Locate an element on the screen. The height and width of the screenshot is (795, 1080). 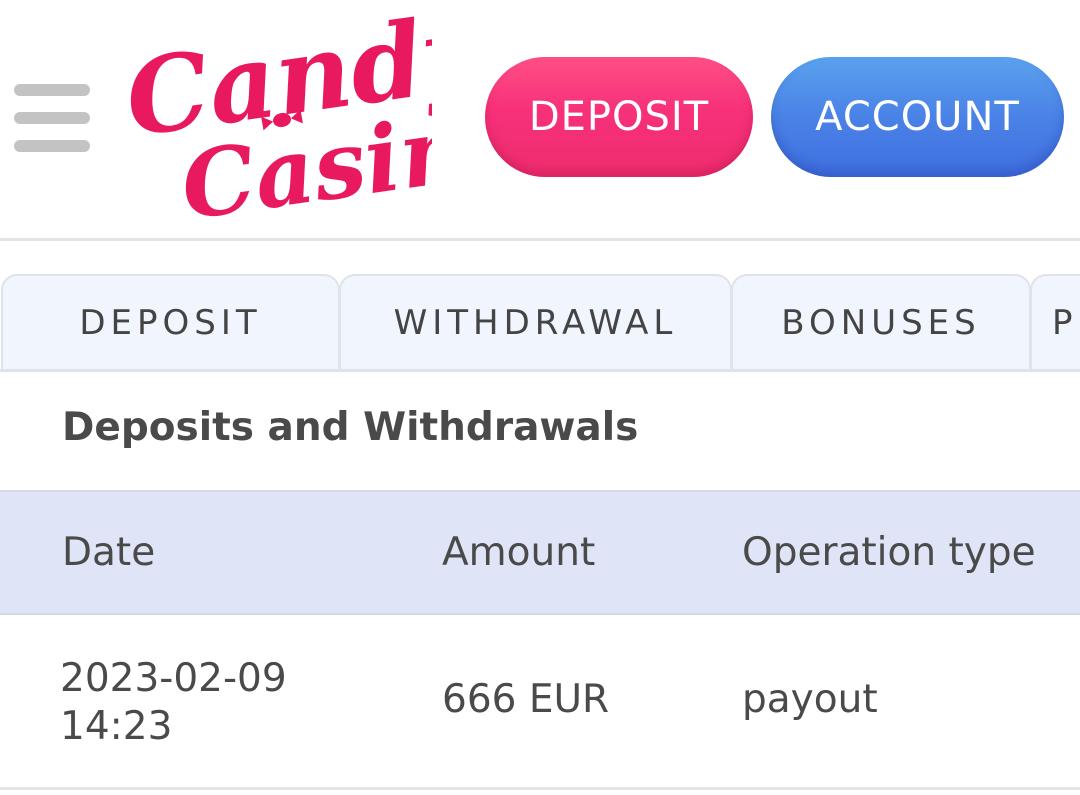
column-header-amount: Amount is located at coordinates (519, 552).